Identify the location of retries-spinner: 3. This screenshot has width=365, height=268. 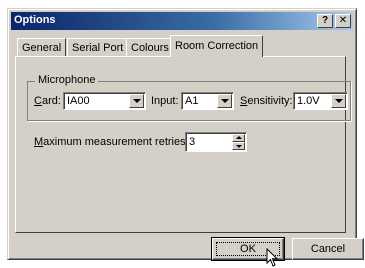
(216, 142).